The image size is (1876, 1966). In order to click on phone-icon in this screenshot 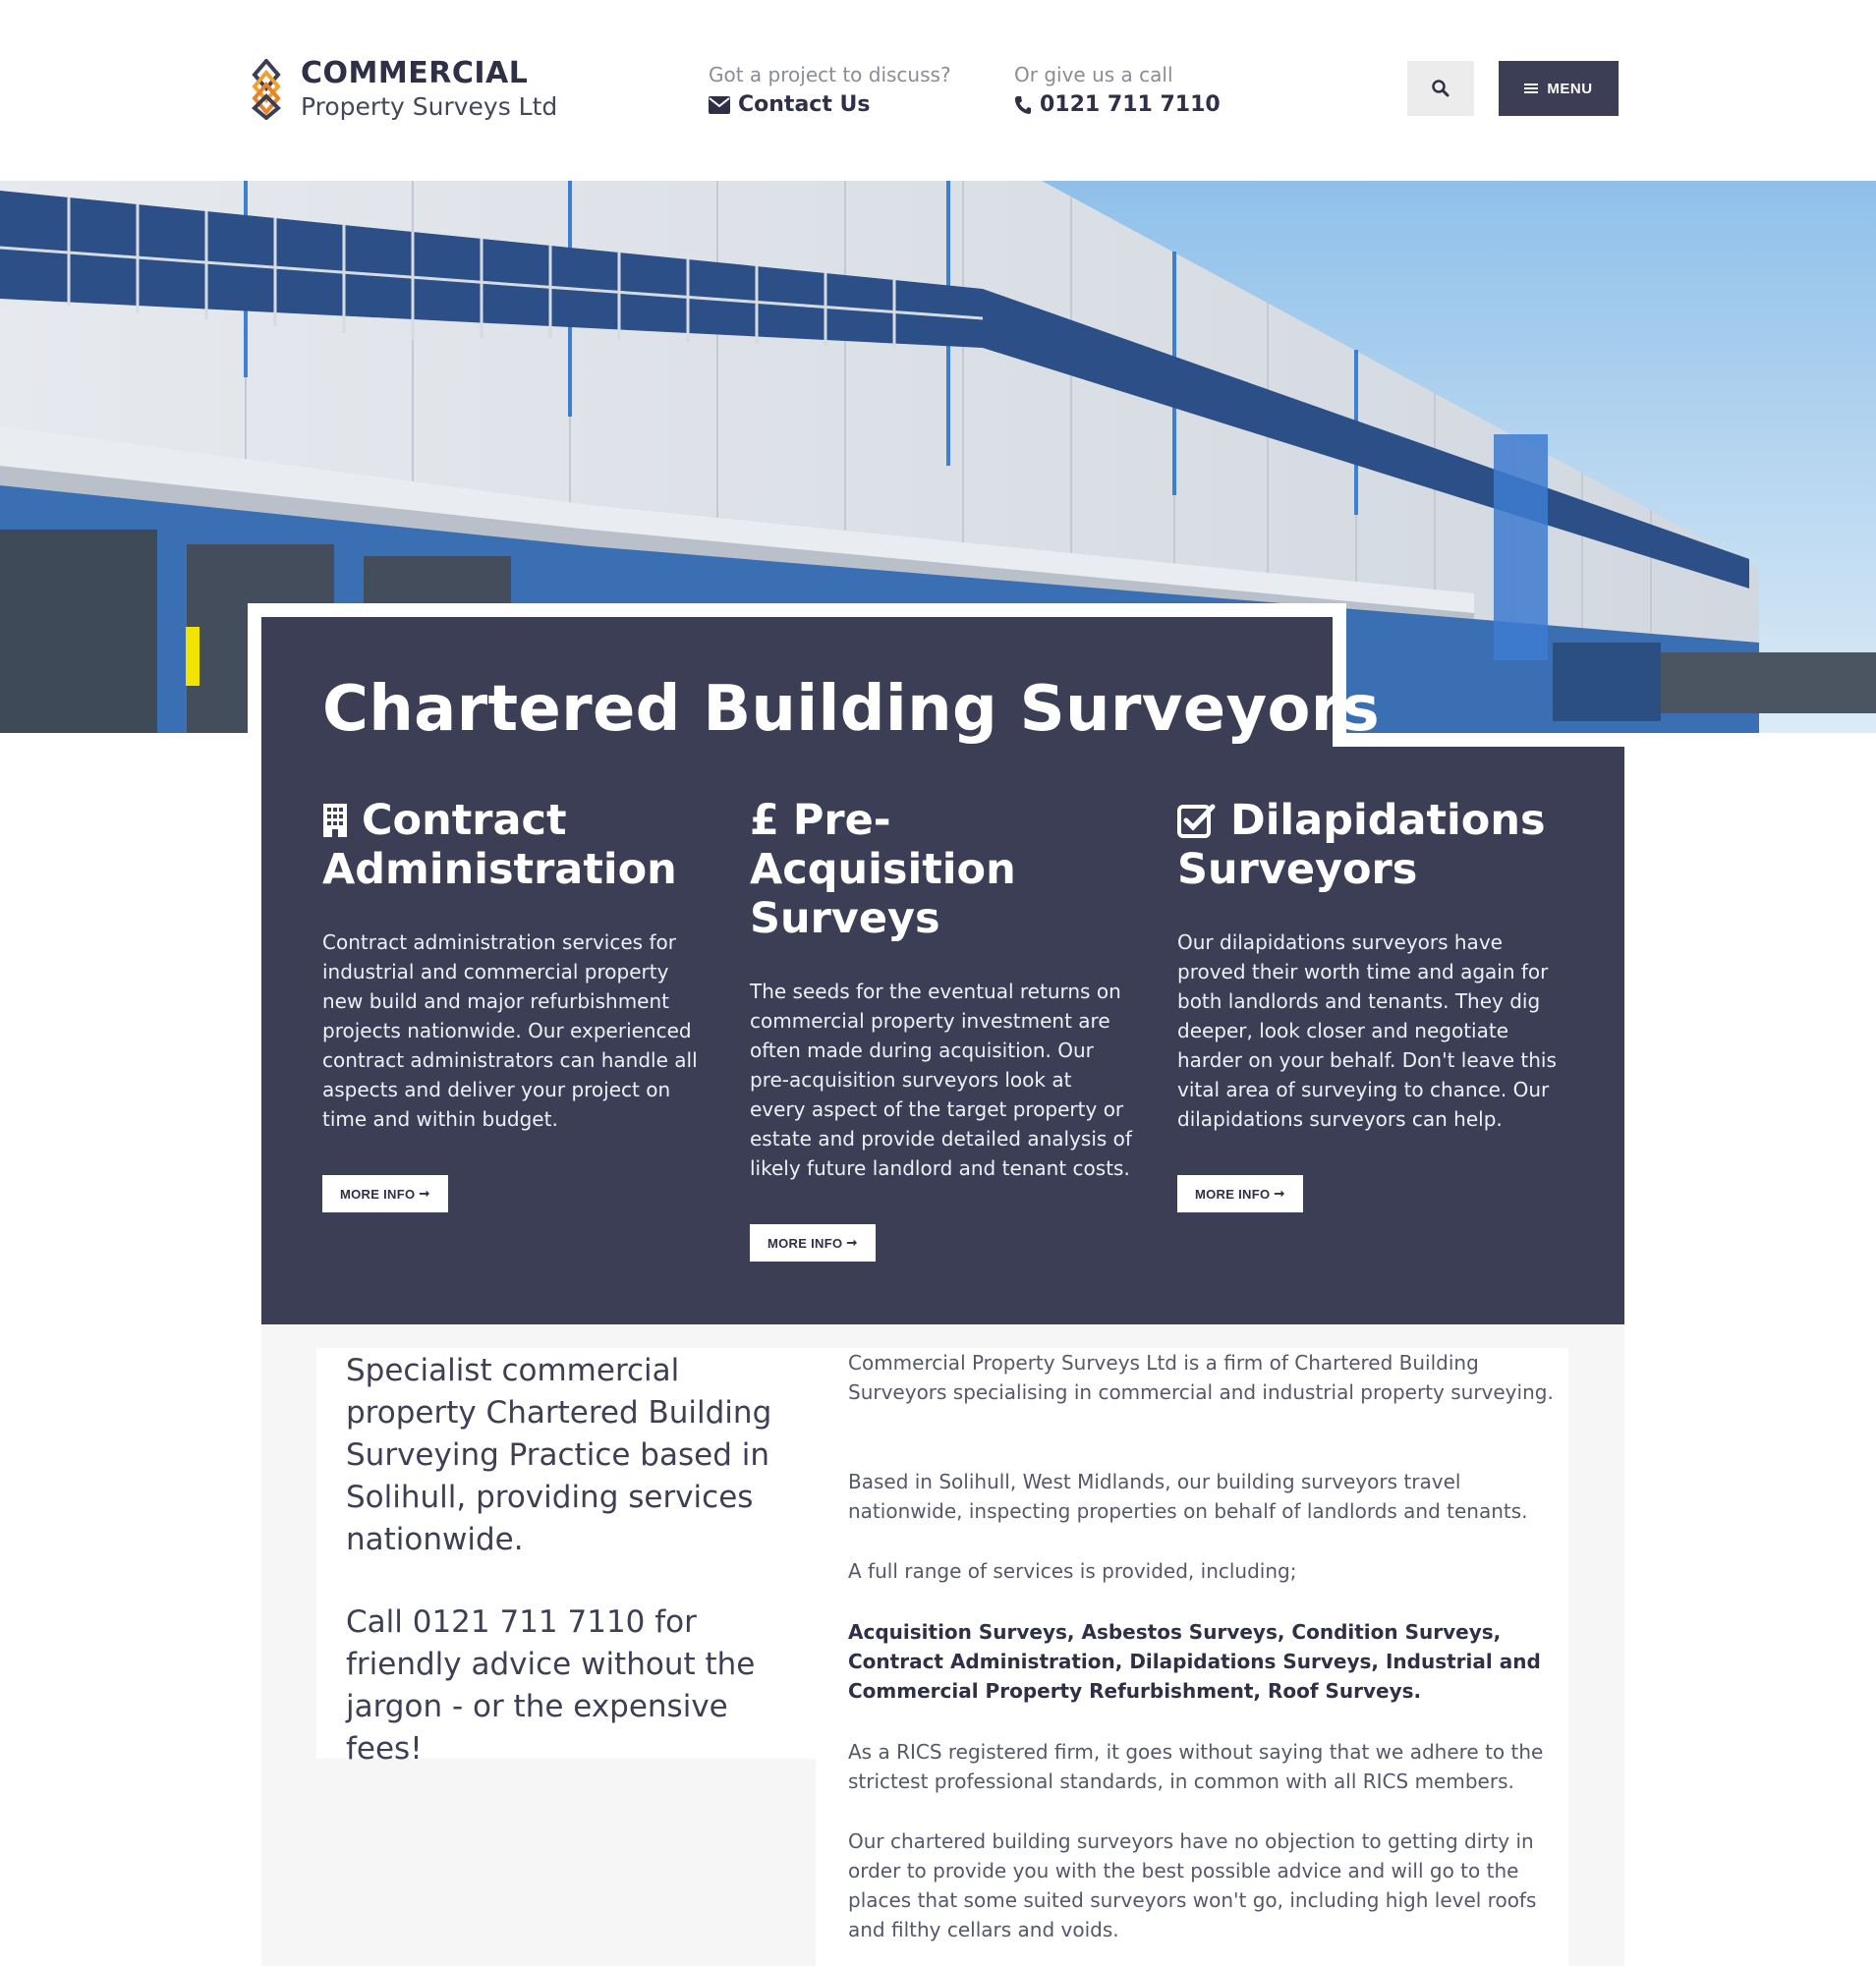, I will do `click(1023, 105)`.